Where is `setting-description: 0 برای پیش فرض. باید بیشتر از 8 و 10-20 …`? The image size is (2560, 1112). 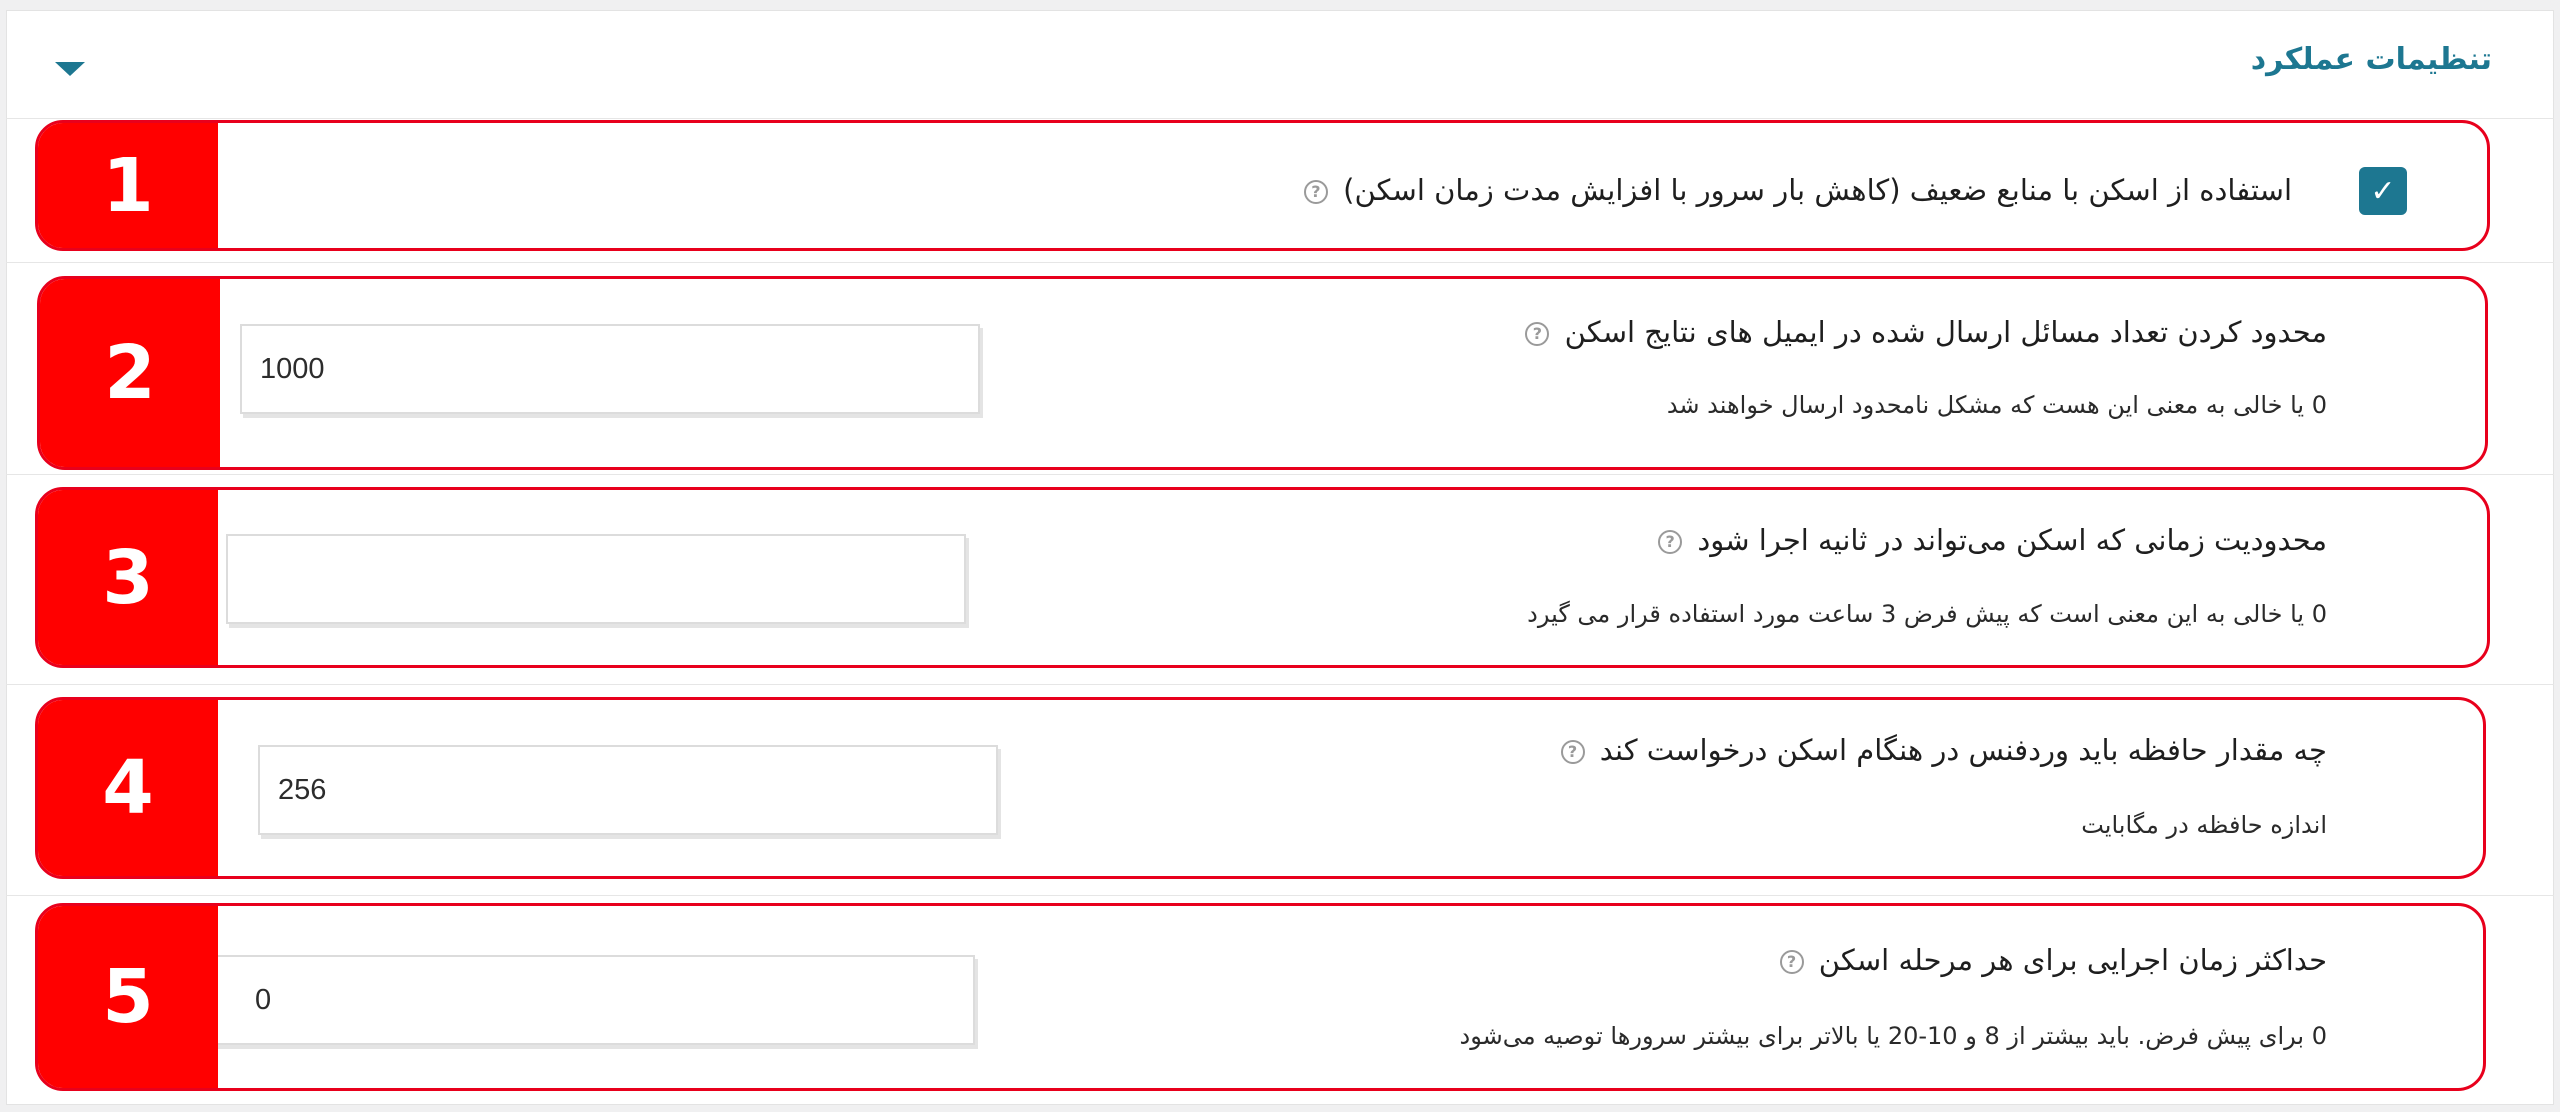
setting-description: 0 برای پیش فرض. باید بیشتر از 8 و 10-20 … is located at coordinates (1893, 1036).